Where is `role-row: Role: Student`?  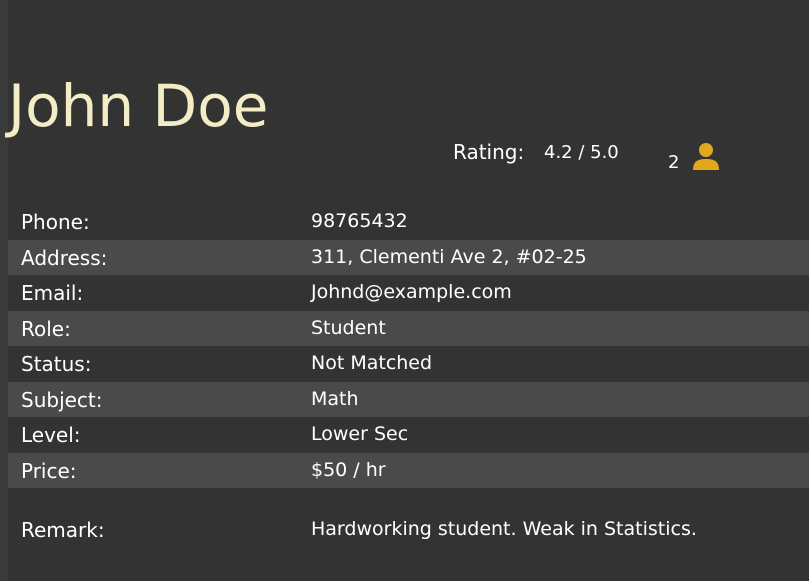
role-row: Role: Student is located at coordinates (408, 328).